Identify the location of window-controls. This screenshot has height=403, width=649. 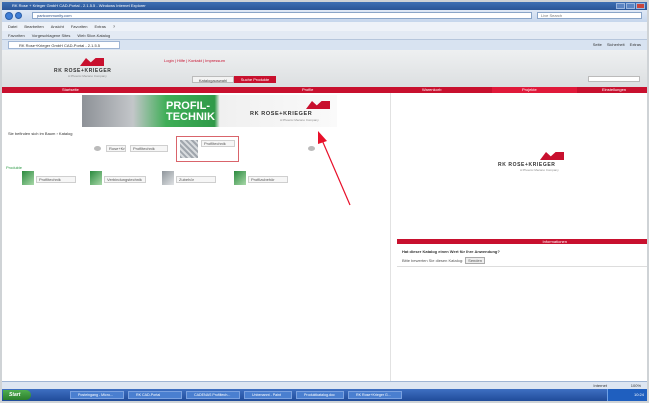
(630, 6).